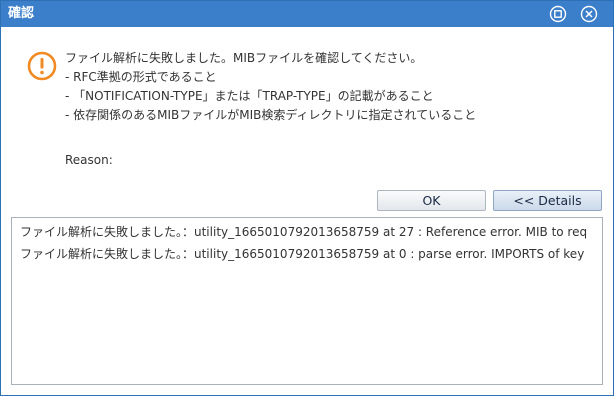  Describe the element at coordinates (558, 14) in the screenshot. I see `maximize-icon` at that location.